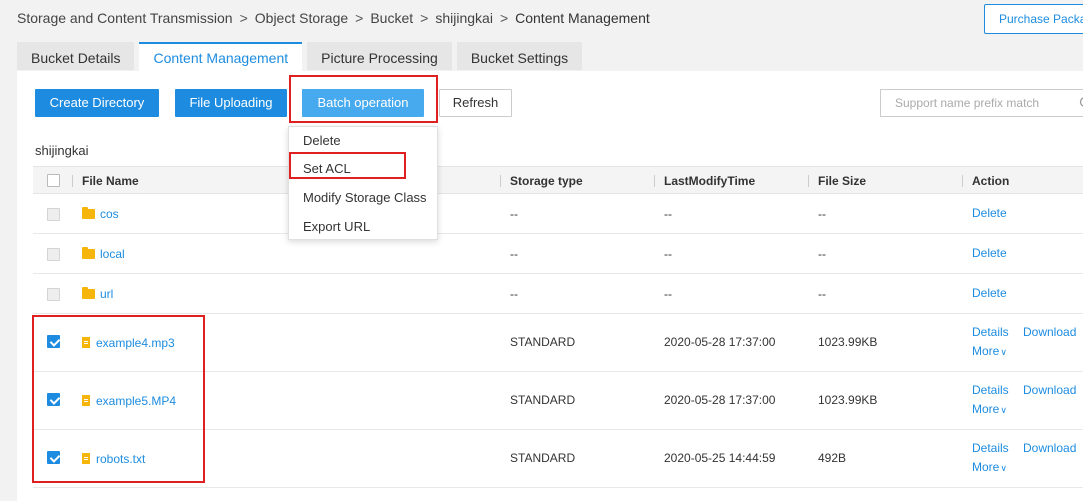 The height and width of the screenshot is (501, 1083). Describe the element at coordinates (519, 56) in the screenshot. I see `tab-bucket-settings: Bucket Settings` at that location.